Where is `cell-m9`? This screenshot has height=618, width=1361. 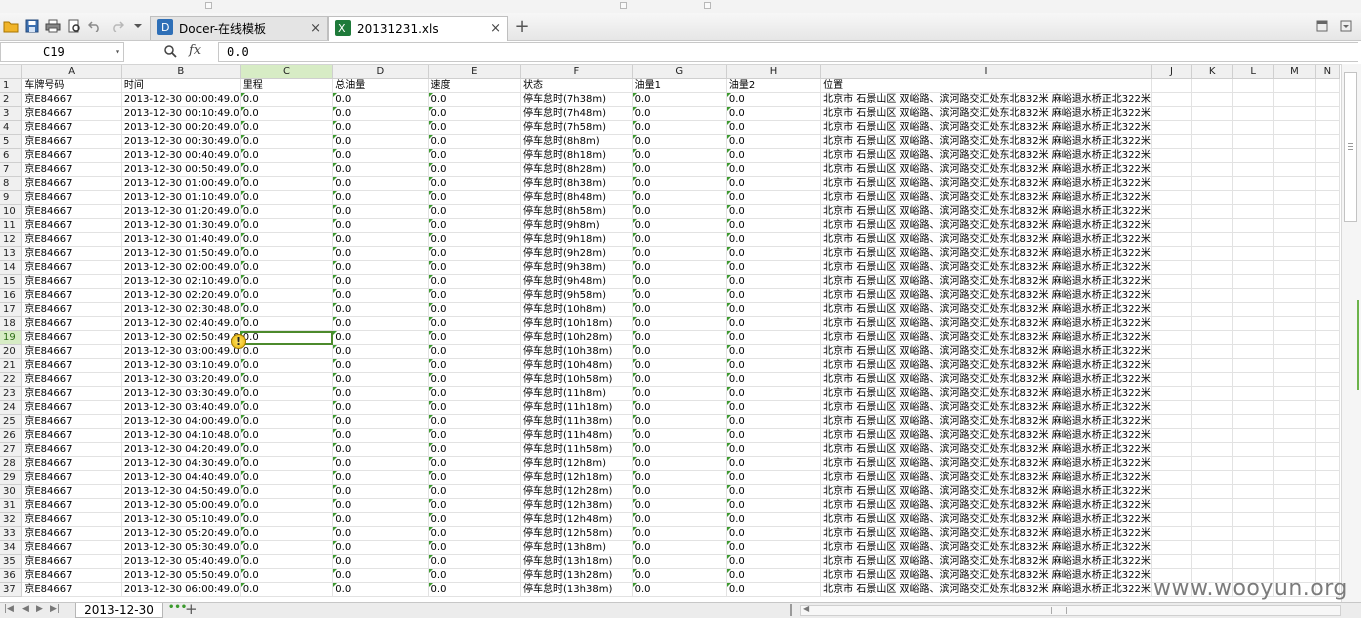 cell-m9 is located at coordinates (1294, 197).